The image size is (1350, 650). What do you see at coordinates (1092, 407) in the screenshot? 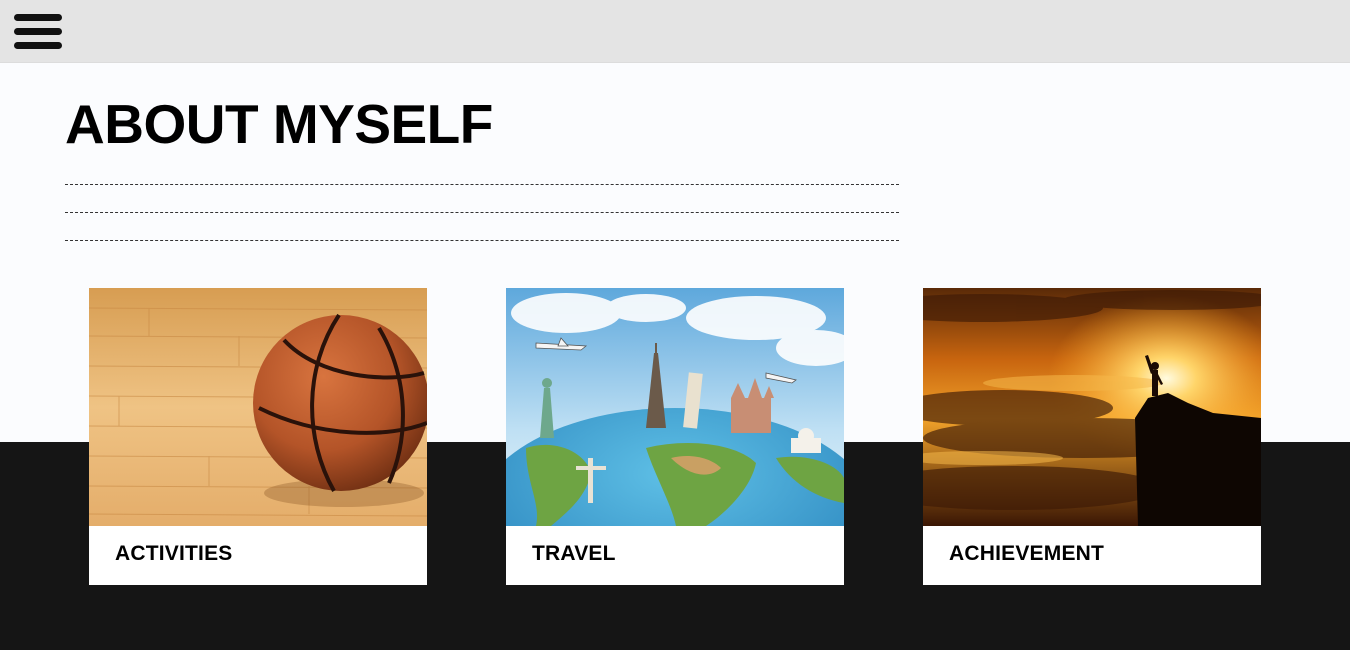
I see `sunset-cliff-image` at bounding box center [1092, 407].